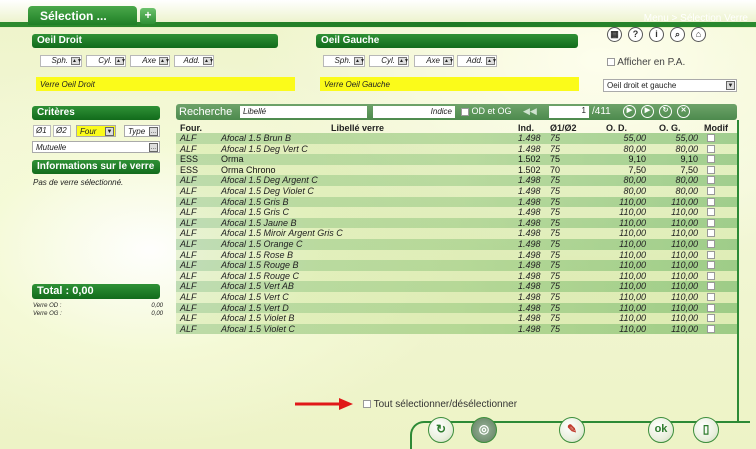 The image size is (756, 449). Describe the element at coordinates (526, 128) in the screenshot. I see `col-ind: Ind.` at that location.